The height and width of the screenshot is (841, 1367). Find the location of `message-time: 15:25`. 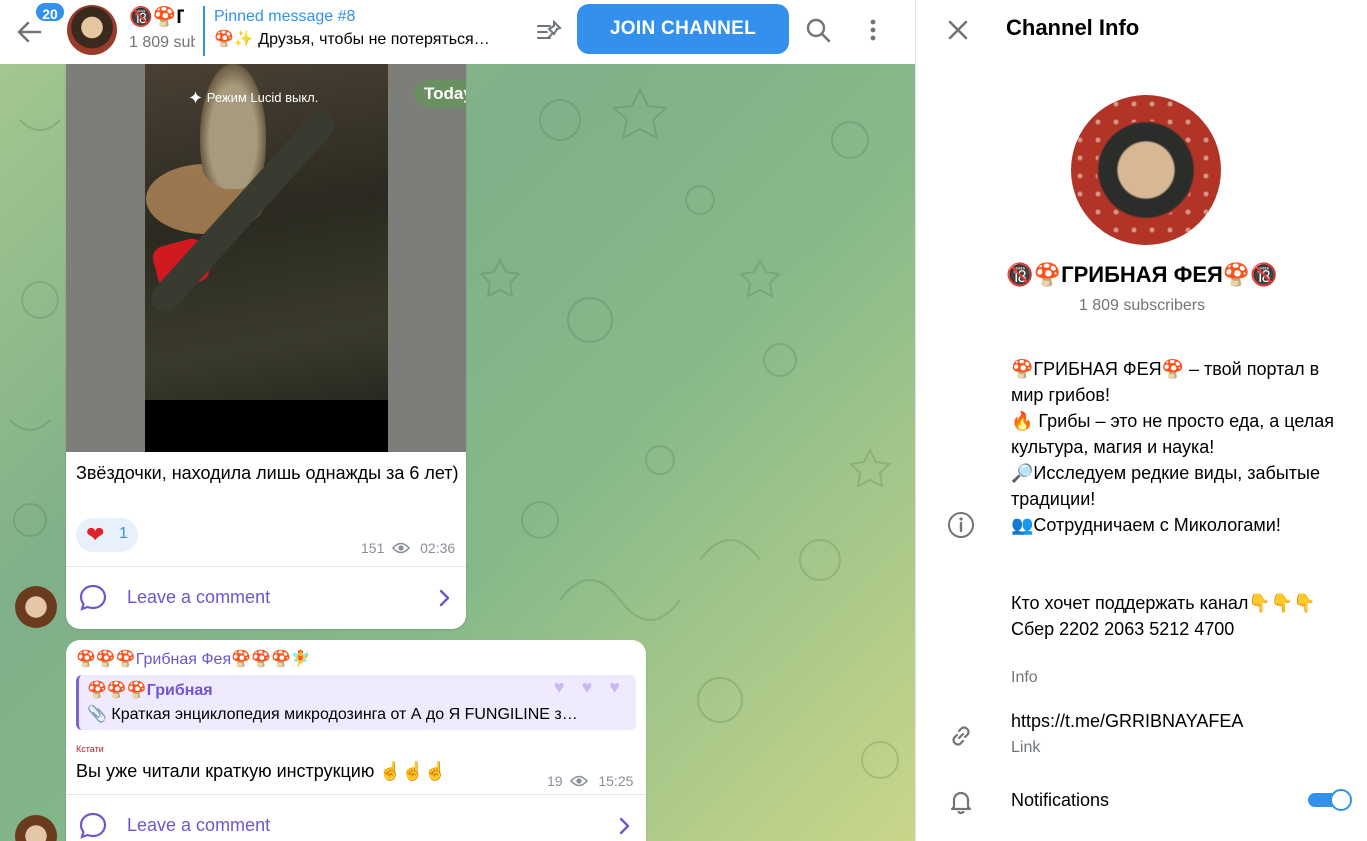

message-time: 15:25 is located at coordinates (616, 781).